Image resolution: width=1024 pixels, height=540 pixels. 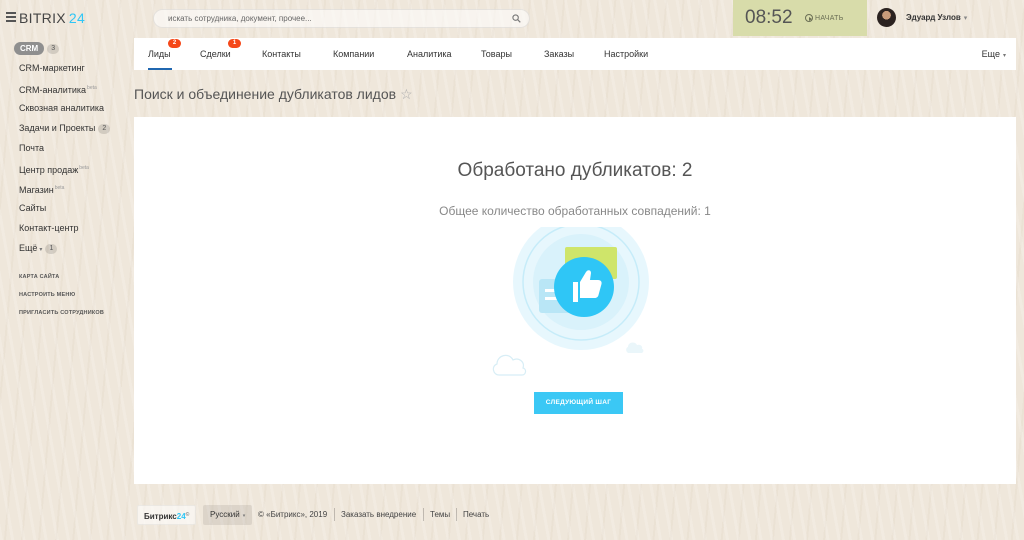 What do you see at coordinates (104, 129) in the screenshot?
I see `sidebar-counter: 2` at bounding box center [104, 129].